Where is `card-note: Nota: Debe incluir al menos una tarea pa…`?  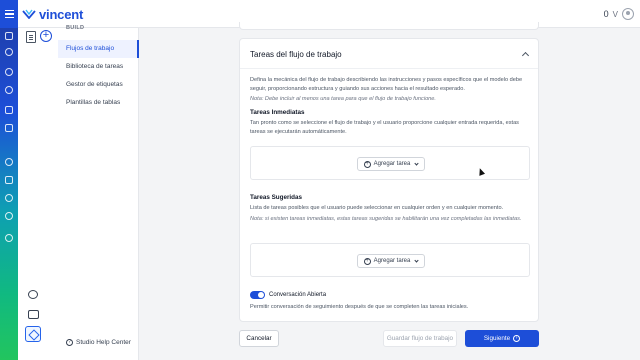
card-note: Nota: Debe incluir al menos una tarea pa… is located at coordinates (343, 99).